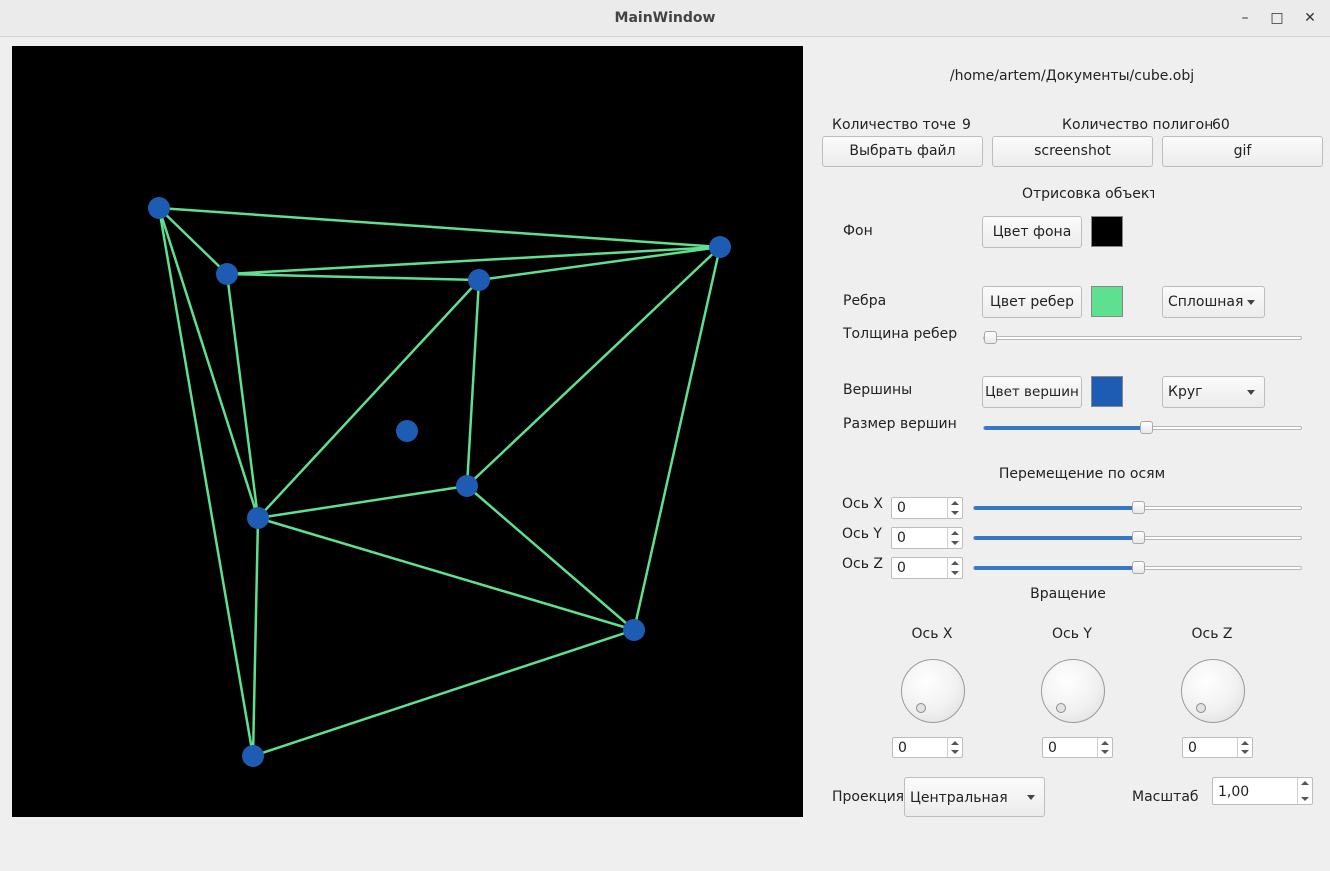 This screenshot has width=1330, height=871. I want to click on move-z-slider, so click(1137, 567).